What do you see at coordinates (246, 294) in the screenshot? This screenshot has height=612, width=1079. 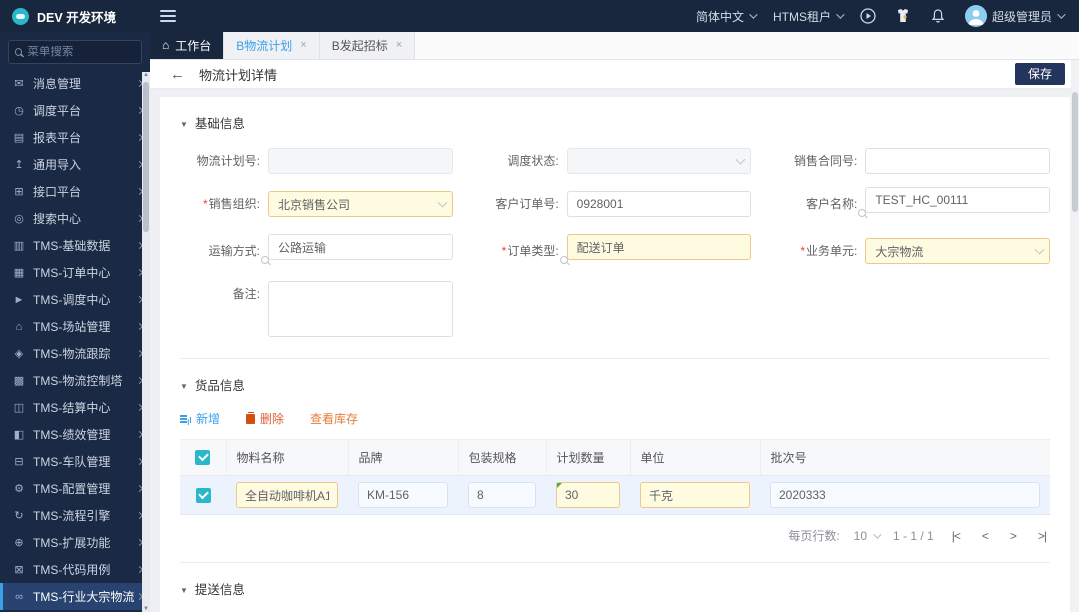 I see `field-label: 备注:` at bounding box center [246, 294].